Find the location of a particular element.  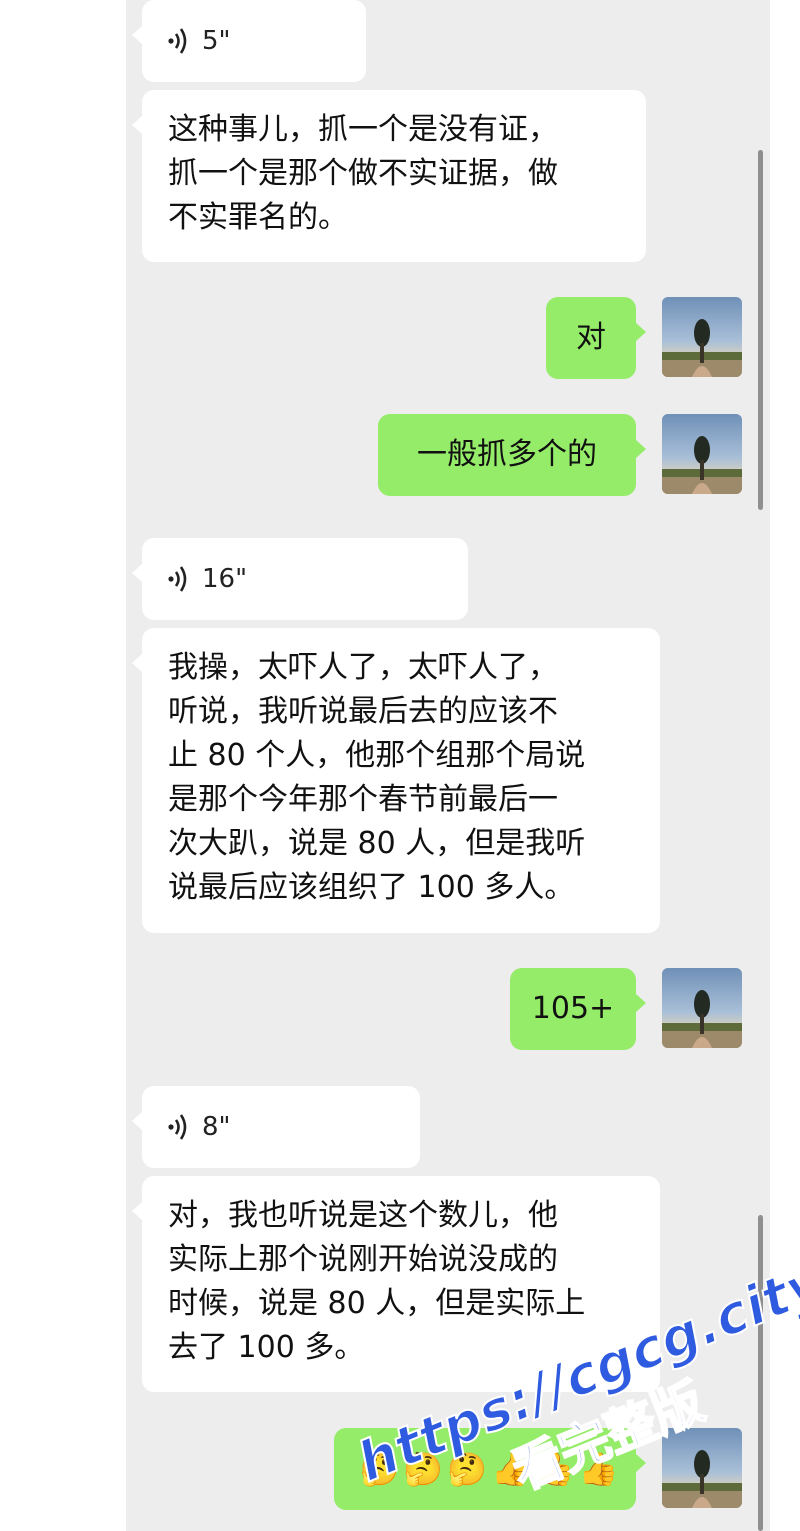

message-line: 止 80 个人，他那个组那个局说 is located at coordinates (377, 755).